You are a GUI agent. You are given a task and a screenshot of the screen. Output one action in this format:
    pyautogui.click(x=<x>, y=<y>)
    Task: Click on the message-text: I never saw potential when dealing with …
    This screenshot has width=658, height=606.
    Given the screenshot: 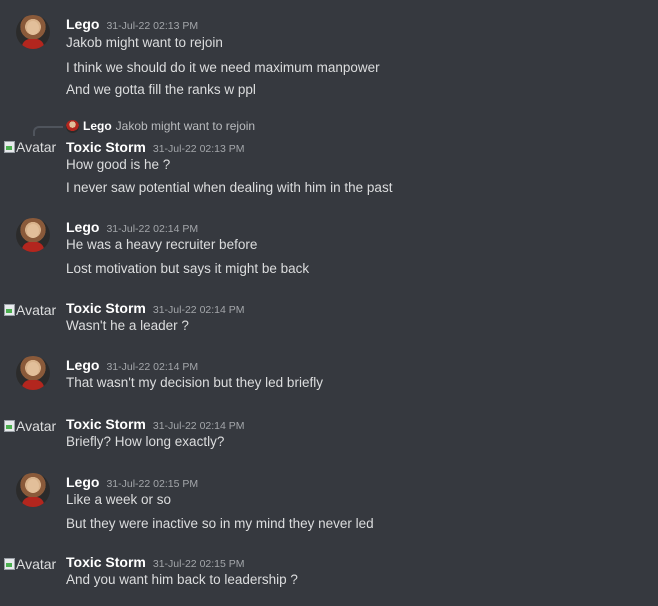 What is the action you would take?
    pyautogui.click(x=229, y=187)
    